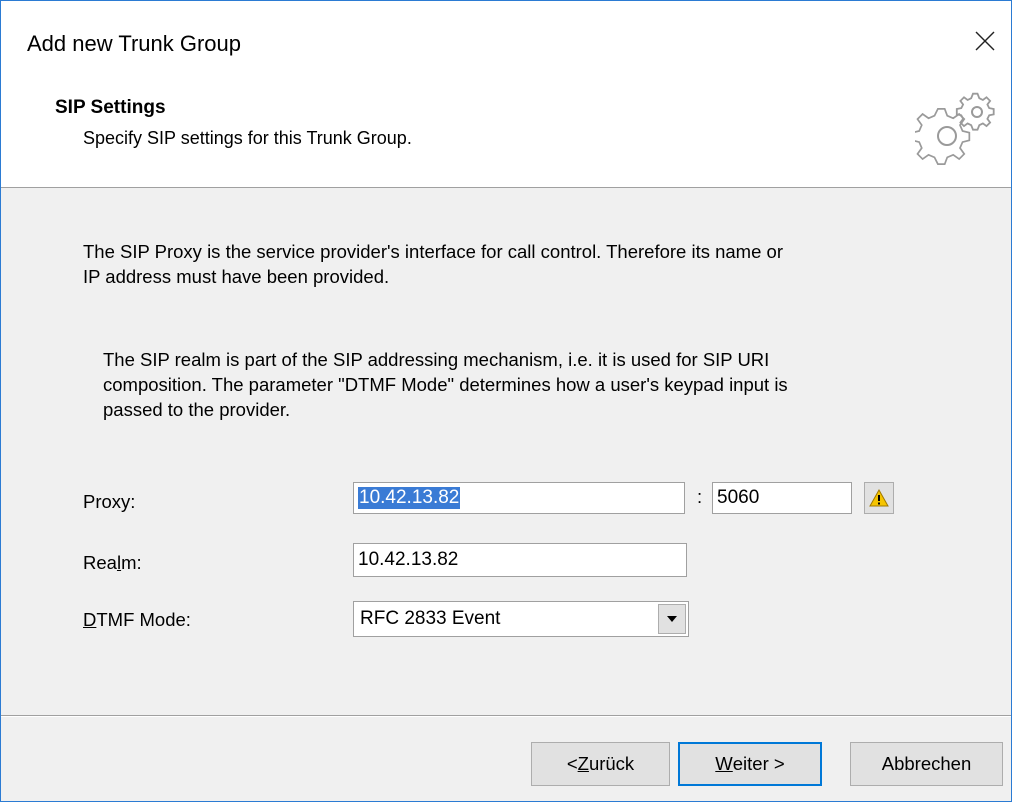 This screenshot has height=802, width=1012. I want to click on button-text: eiter >, so click(758, 763).